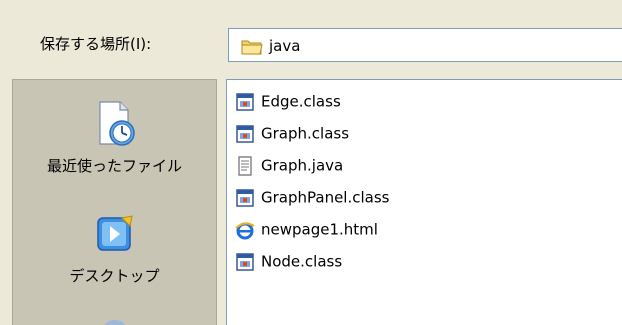  What do you see at coordinates (96, 44) in the screenshot?
I see `save-location-label: 保存する場所(I):` at bounding box center [96, 44].